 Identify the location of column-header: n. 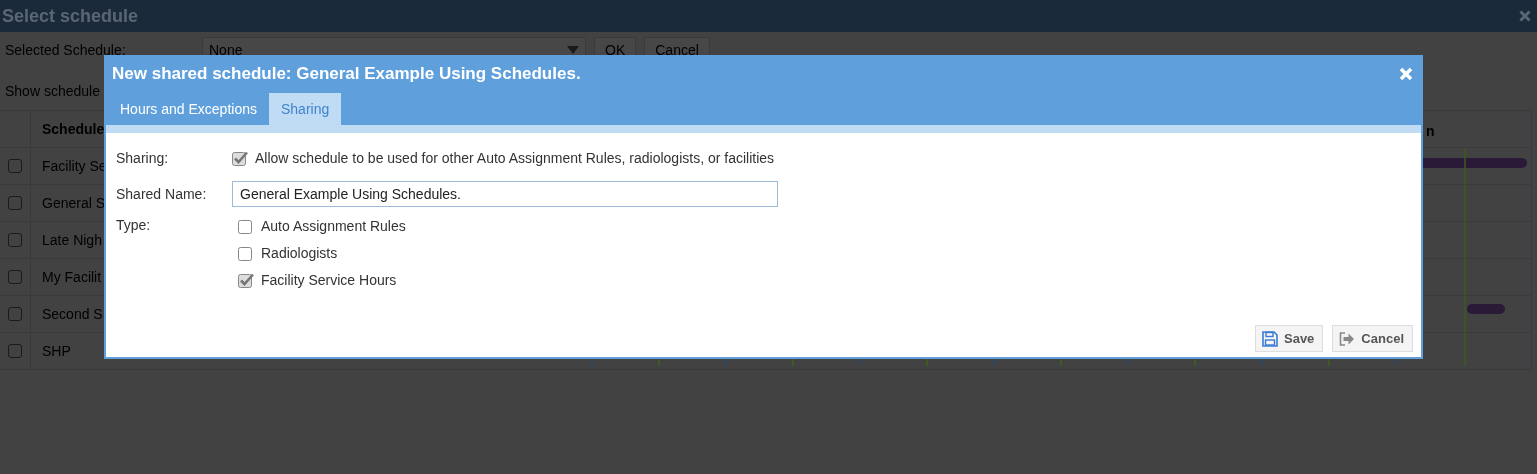
(1430, 131).